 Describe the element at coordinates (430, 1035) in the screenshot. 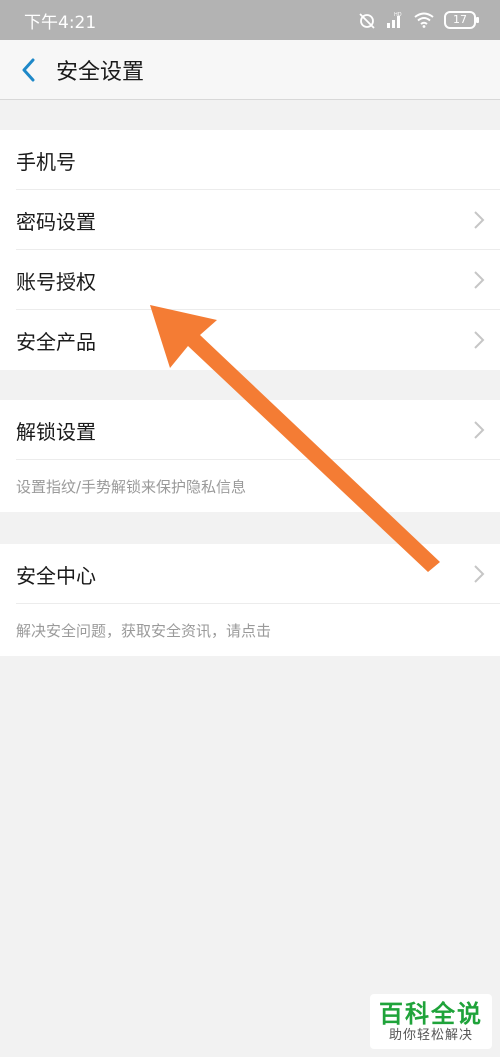

I see `watermark-sub-text: 助你轻松解决` at that location.